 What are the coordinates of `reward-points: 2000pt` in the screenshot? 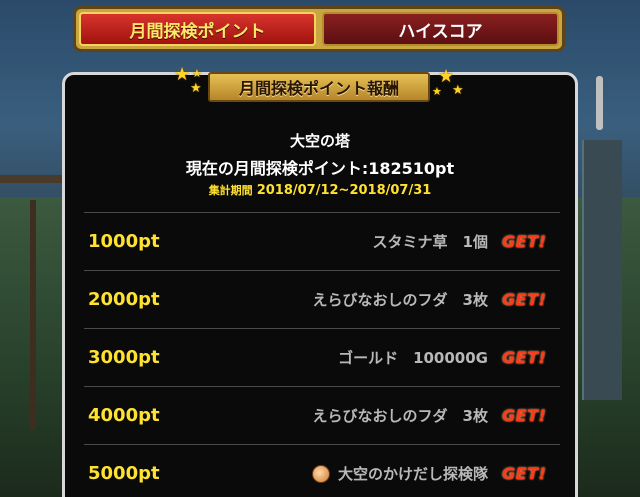 It's located at (124, 299).